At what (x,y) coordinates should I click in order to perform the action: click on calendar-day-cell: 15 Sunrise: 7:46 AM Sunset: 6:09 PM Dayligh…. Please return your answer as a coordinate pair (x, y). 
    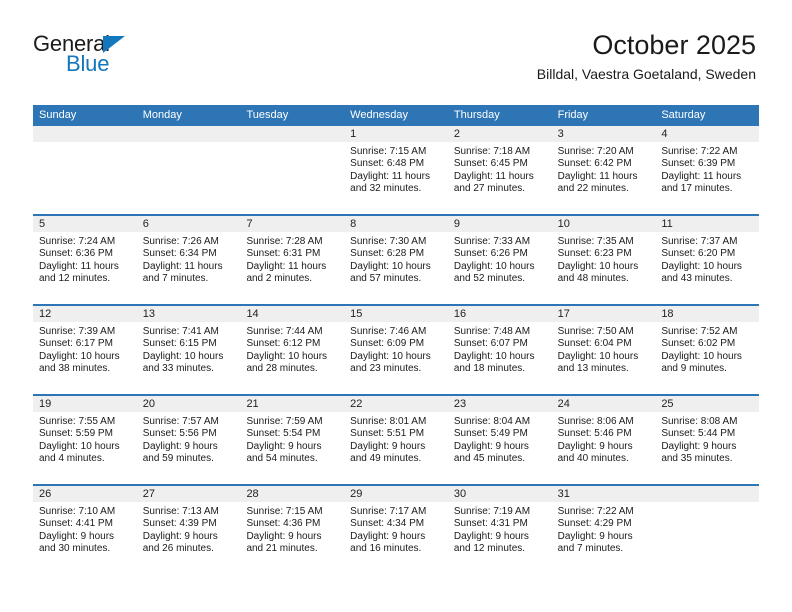
    Looking at the image, I should click on (396, 350).